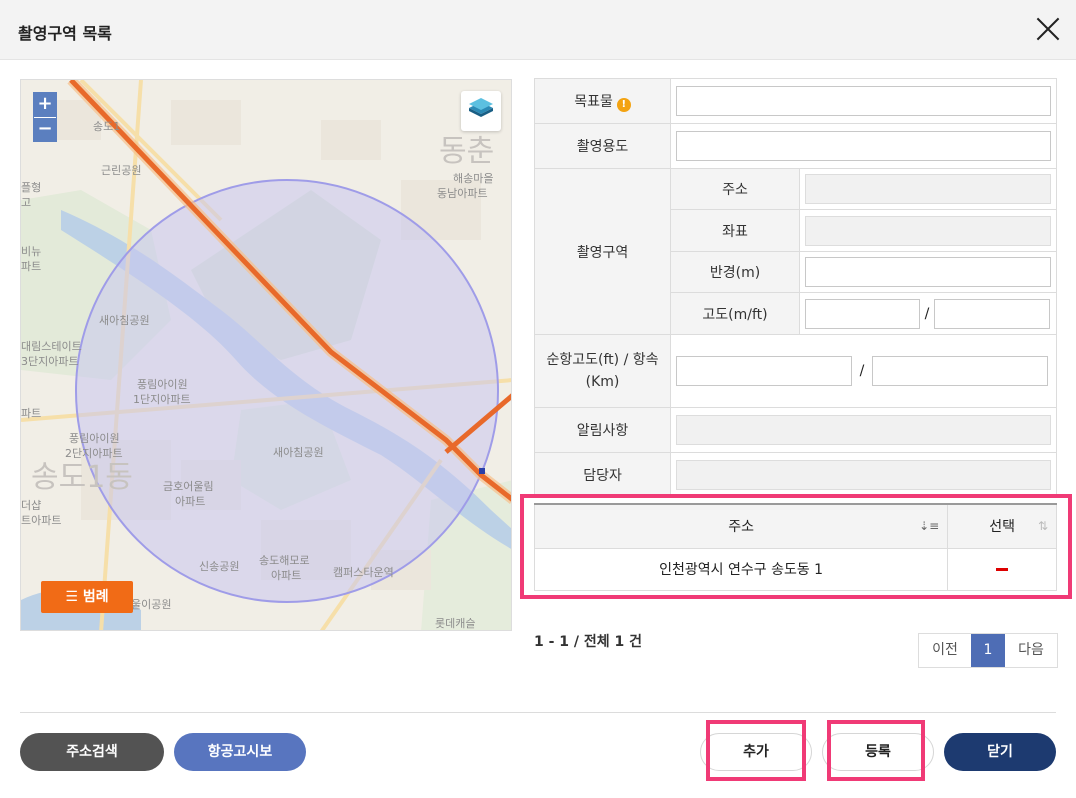  I want to click on purpose-input, so click(863, 146).